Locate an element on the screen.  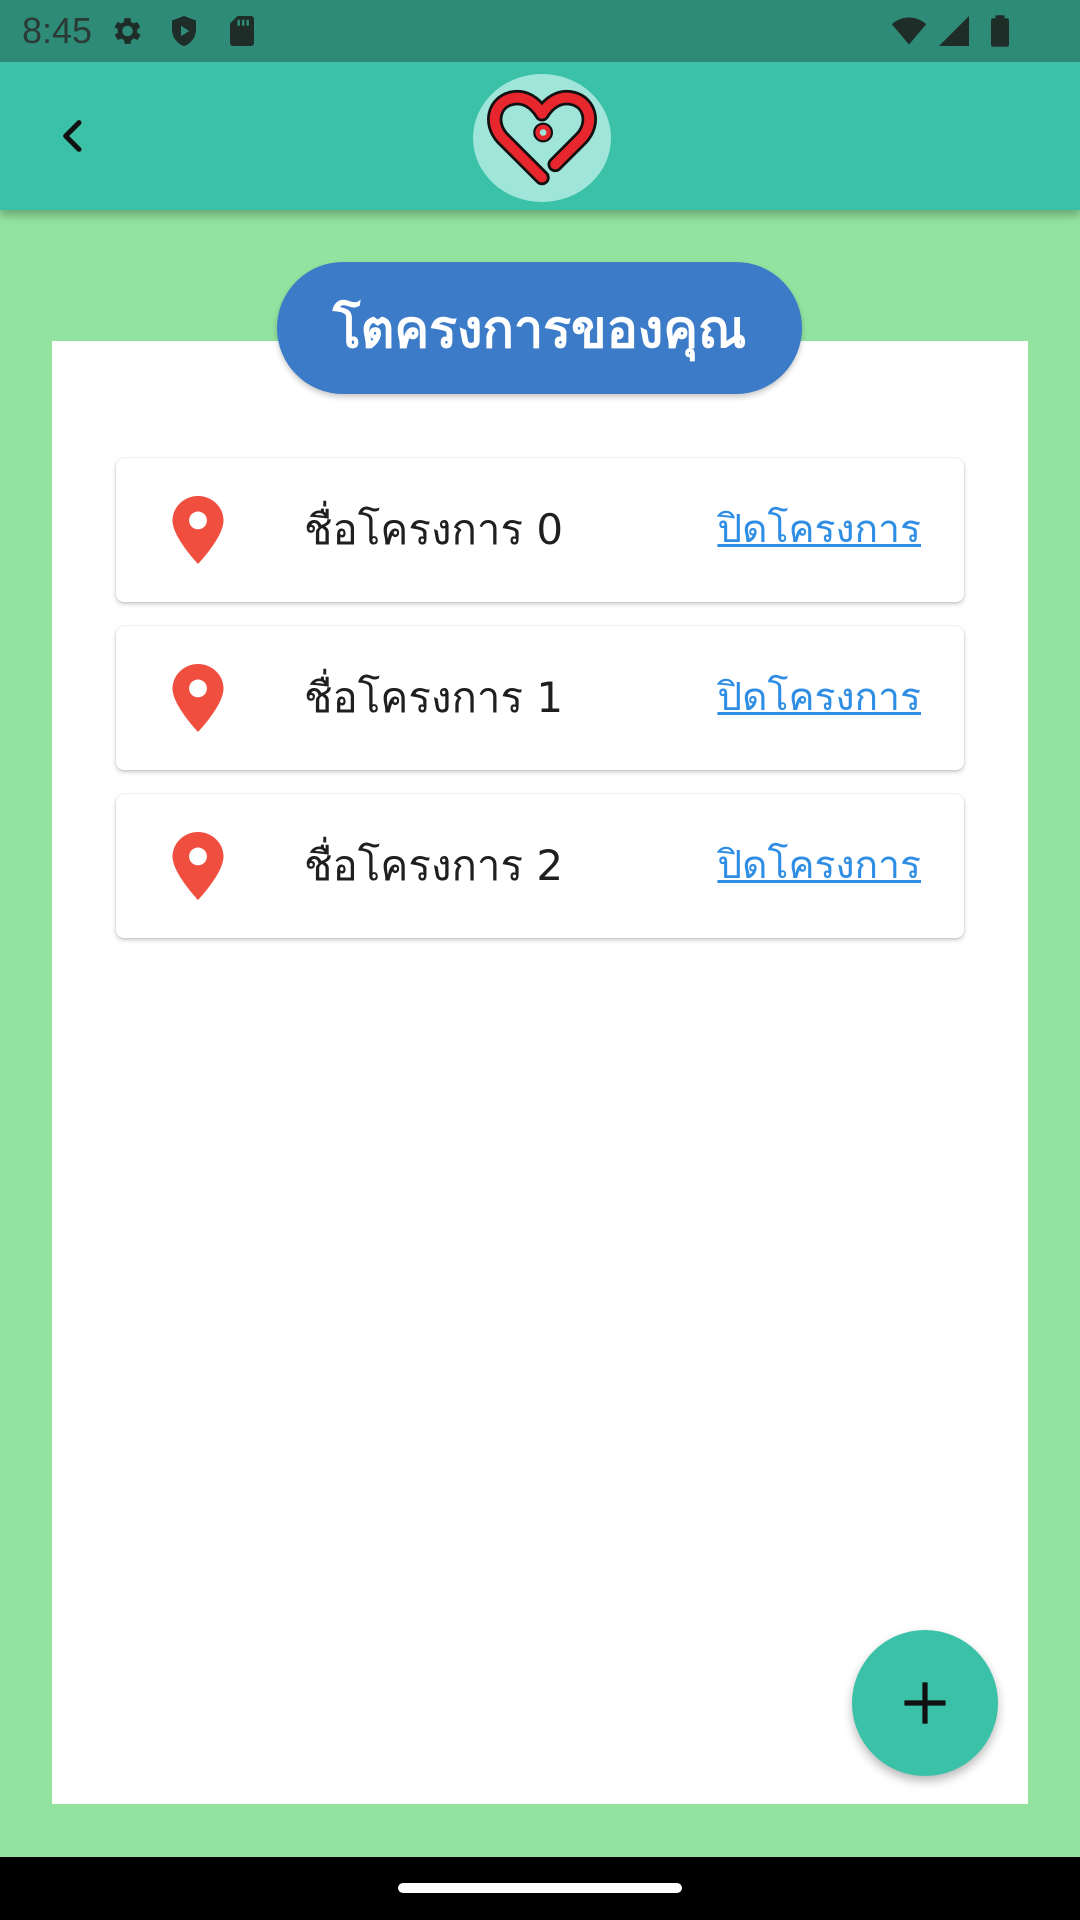
page-title: โตครงการของคุณ is located at coordinates (539, 328).